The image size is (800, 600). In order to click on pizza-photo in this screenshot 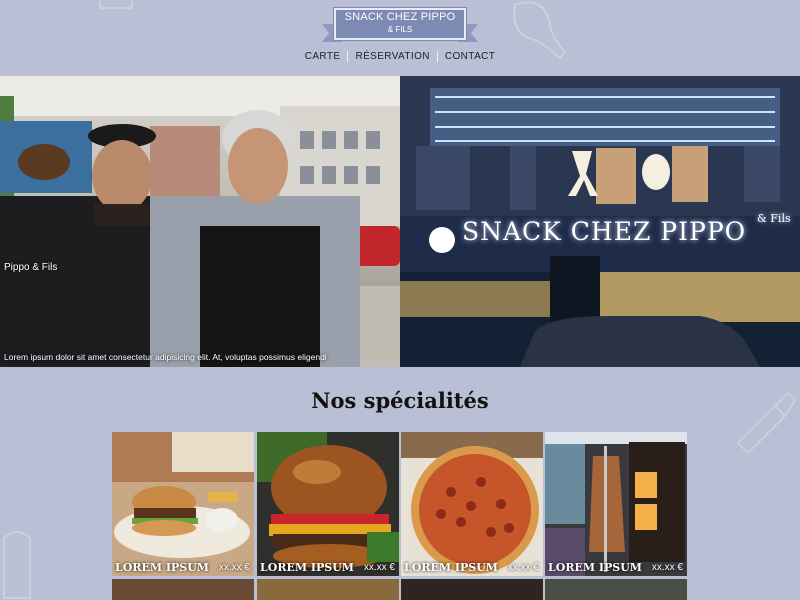, I will do `click(472, 504)`.